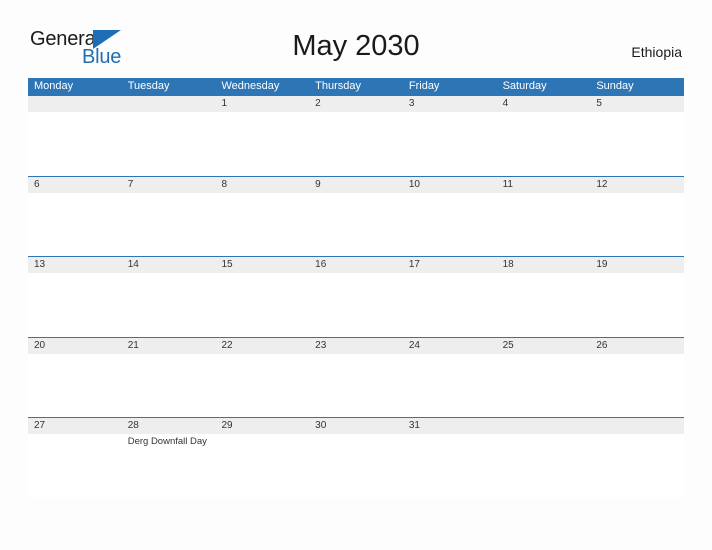 The image size is (712, 550). I want to click on day-cell: 27, so click(75, 458).